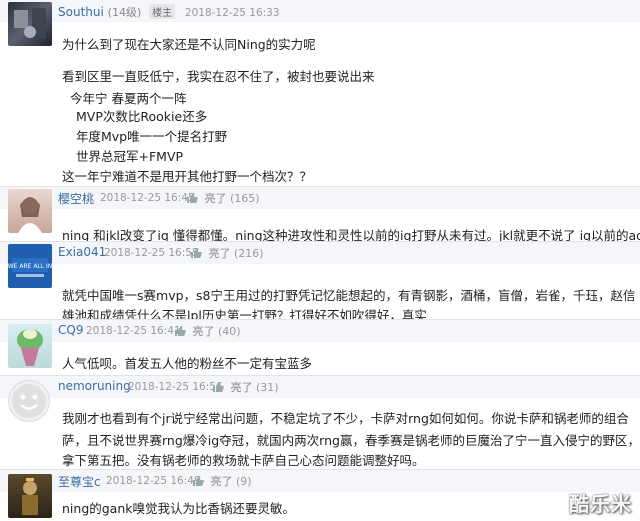 The width and height of the screenshot is (640, 521). Describe the element at coordinates (142, 116) in the screenshot. I see `post-line: MVP次数比Rookie还多` at that location.